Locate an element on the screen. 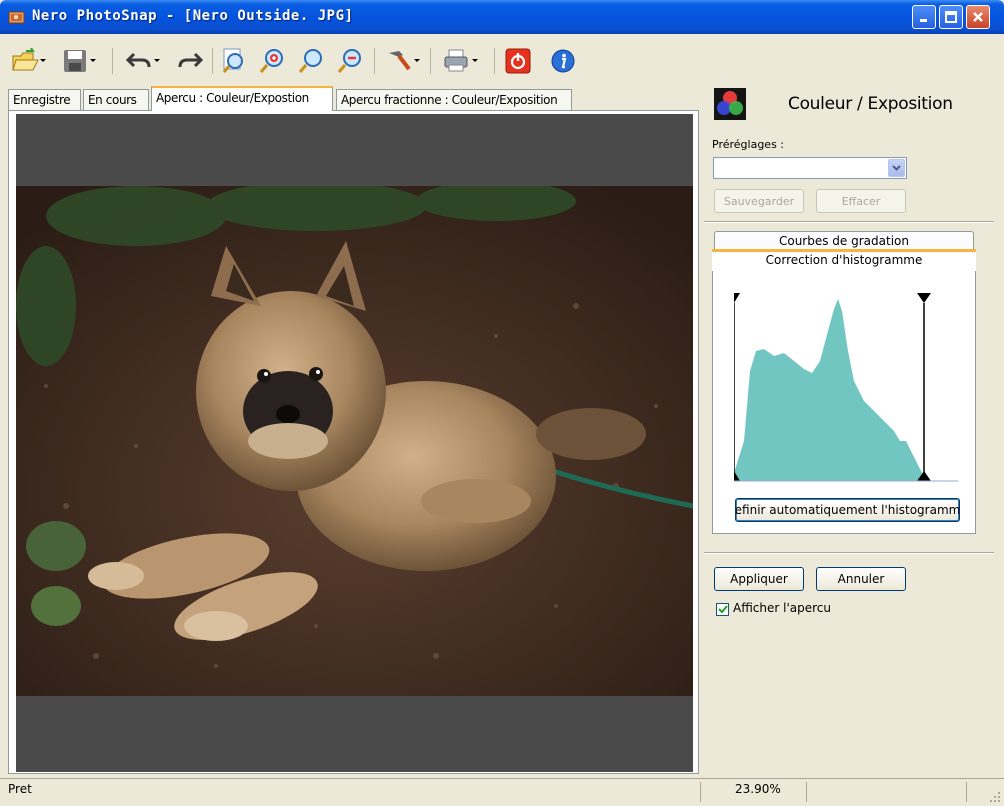 The width and height of the screenshot is (1004, 806). maximize-button is located at coordinates (951, 17).